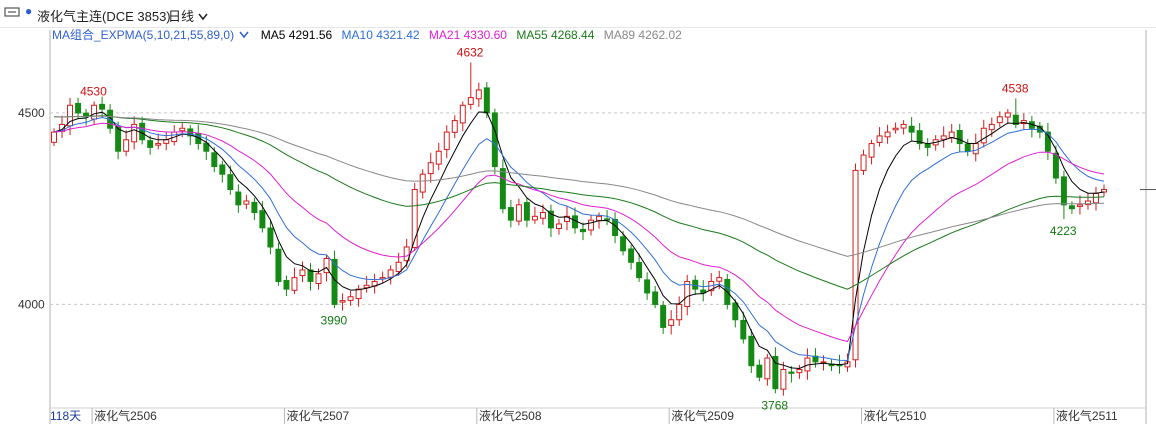  What do you see at coordinates (702, 415) in the screenshot?
I see `x-tick-label-78: 液化气2509` at bounding box center [702, 415].